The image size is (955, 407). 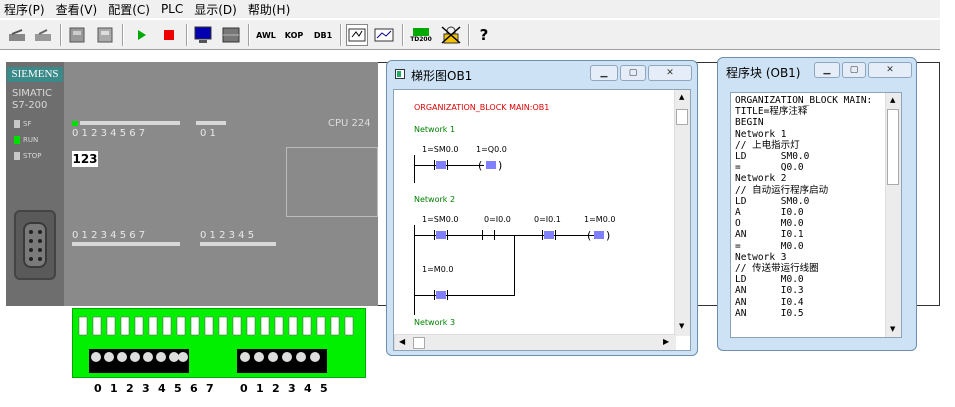 What do you see at coordinates (480, 165) in the screenshot?
I see `coil-bracket: (` at bounding box center [480, 165].